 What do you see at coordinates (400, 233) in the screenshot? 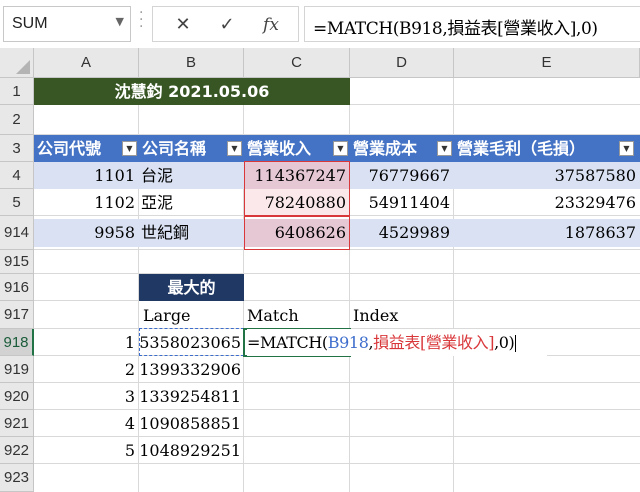
I see `table-cell: 4529989` at bounding box center [400, 233].